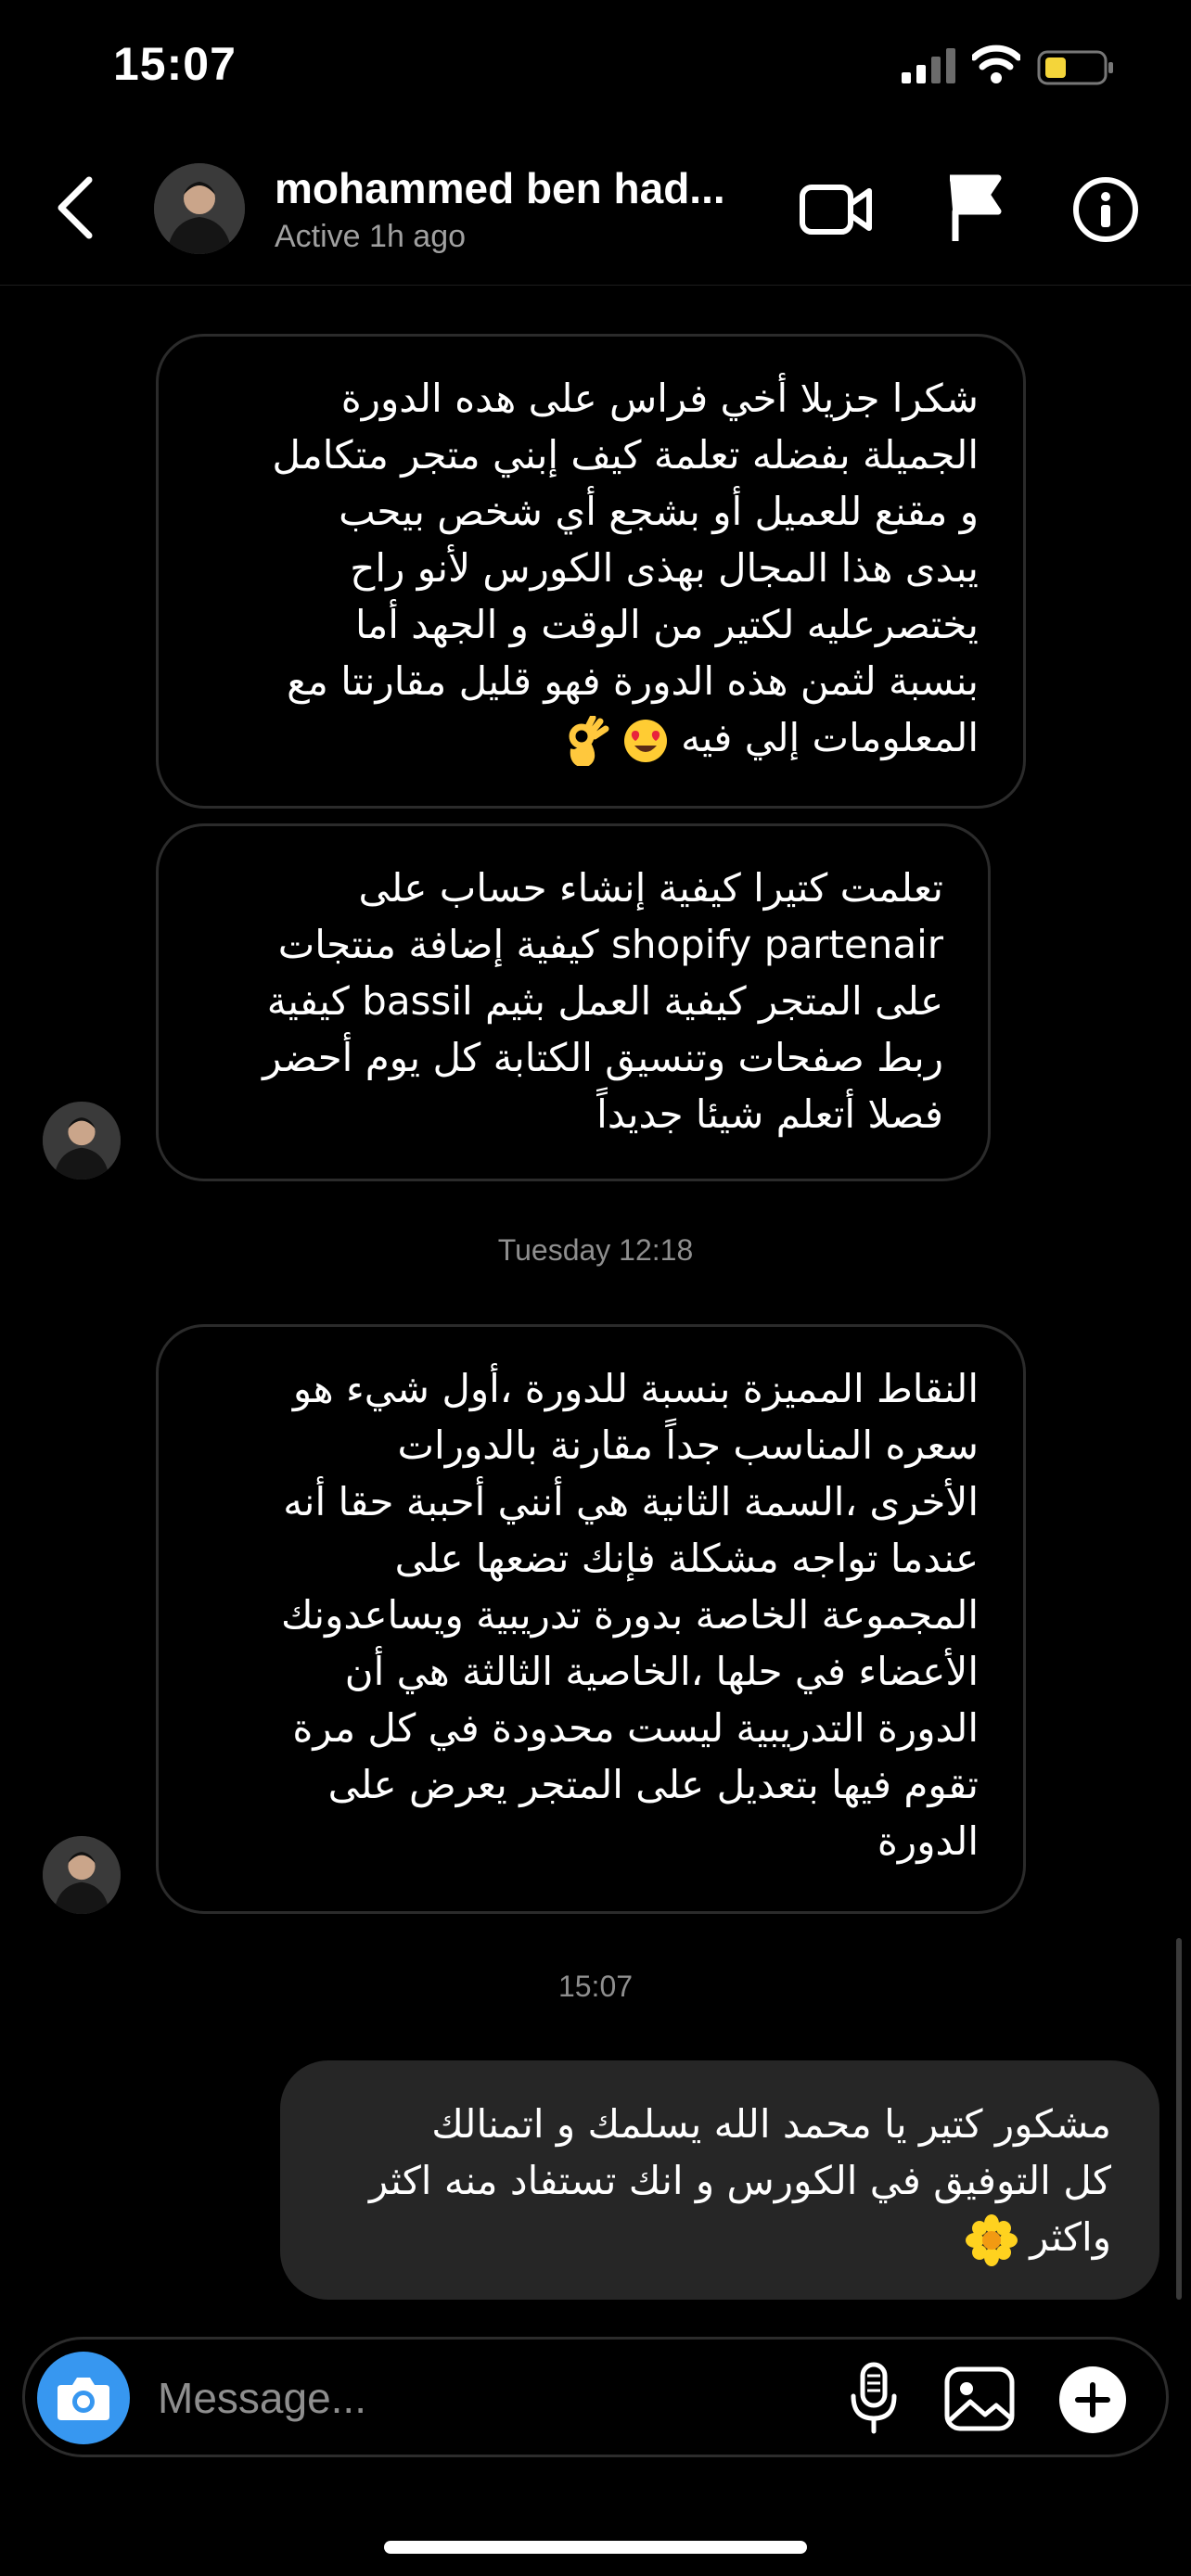  What do you see at coordinates (662, 1672) in the screenshot?
I see `message-line: الأعضاء في حلها ،الخاصية الثالثة هي أن` at bounding box center [662, 1672].